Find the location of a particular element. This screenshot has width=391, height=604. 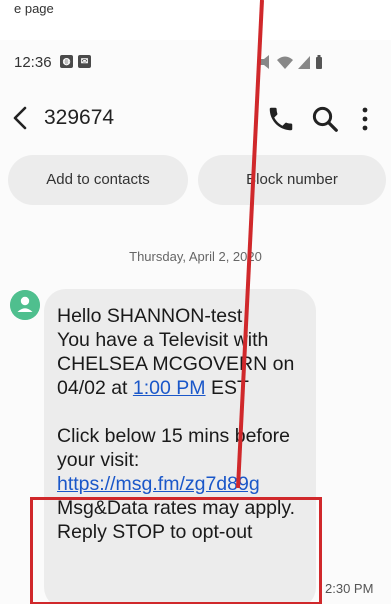

more-vert-icon is located at coordinates (365, 119).